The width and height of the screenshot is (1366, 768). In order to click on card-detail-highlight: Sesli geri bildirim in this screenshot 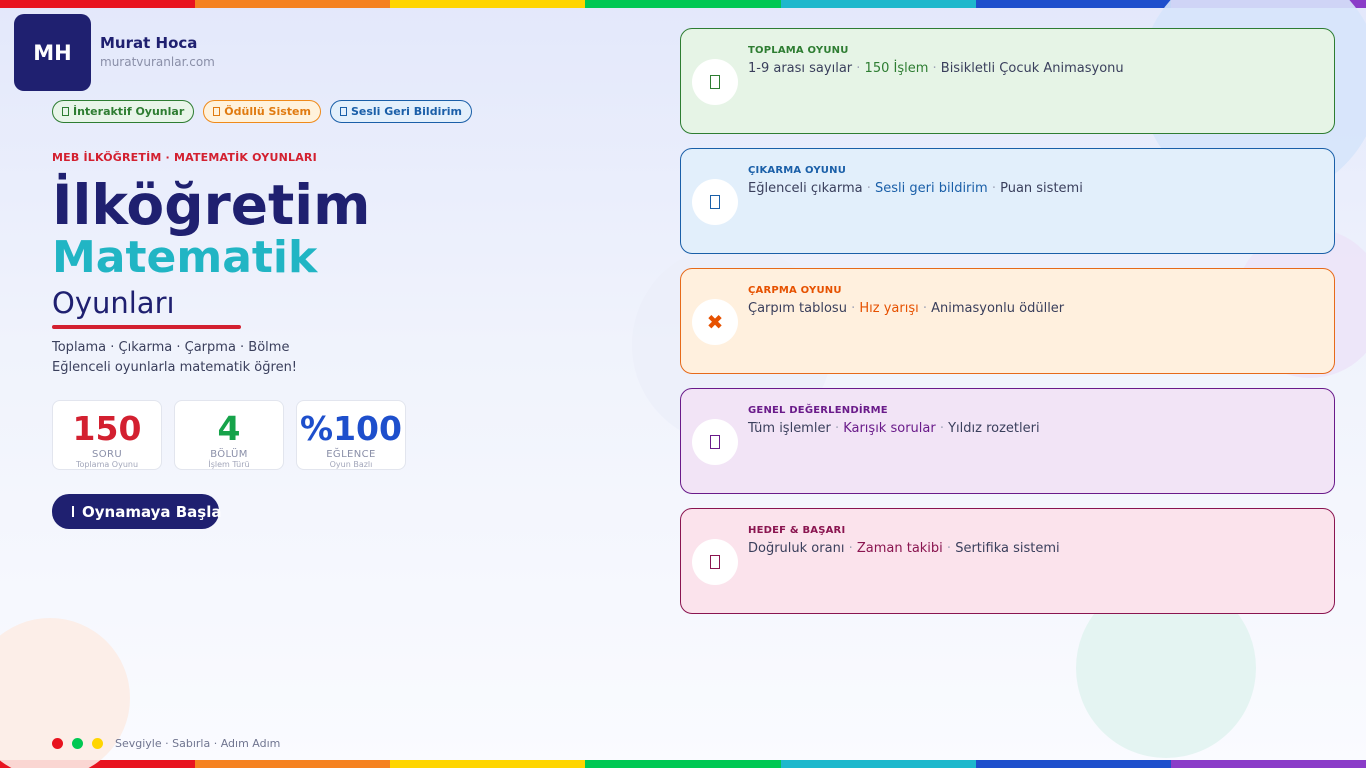, I will do `click(931, 188)`.